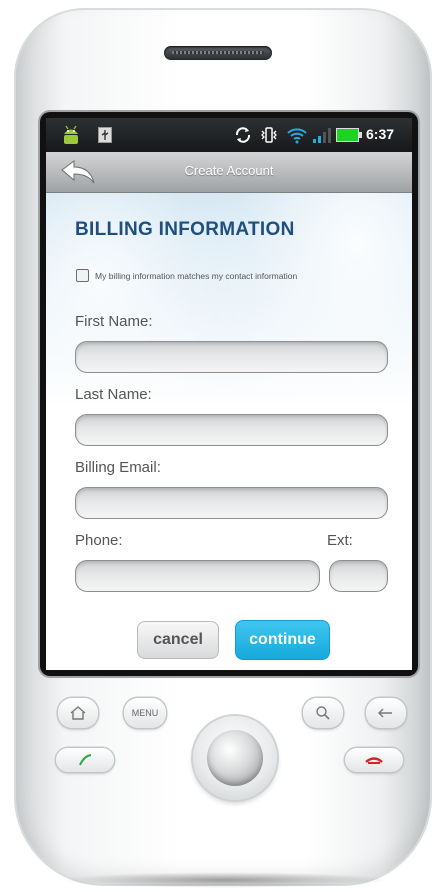 The image size is (439, 892). I want to click on section-heading: BILLING INFORMATION, so click(185, 229).